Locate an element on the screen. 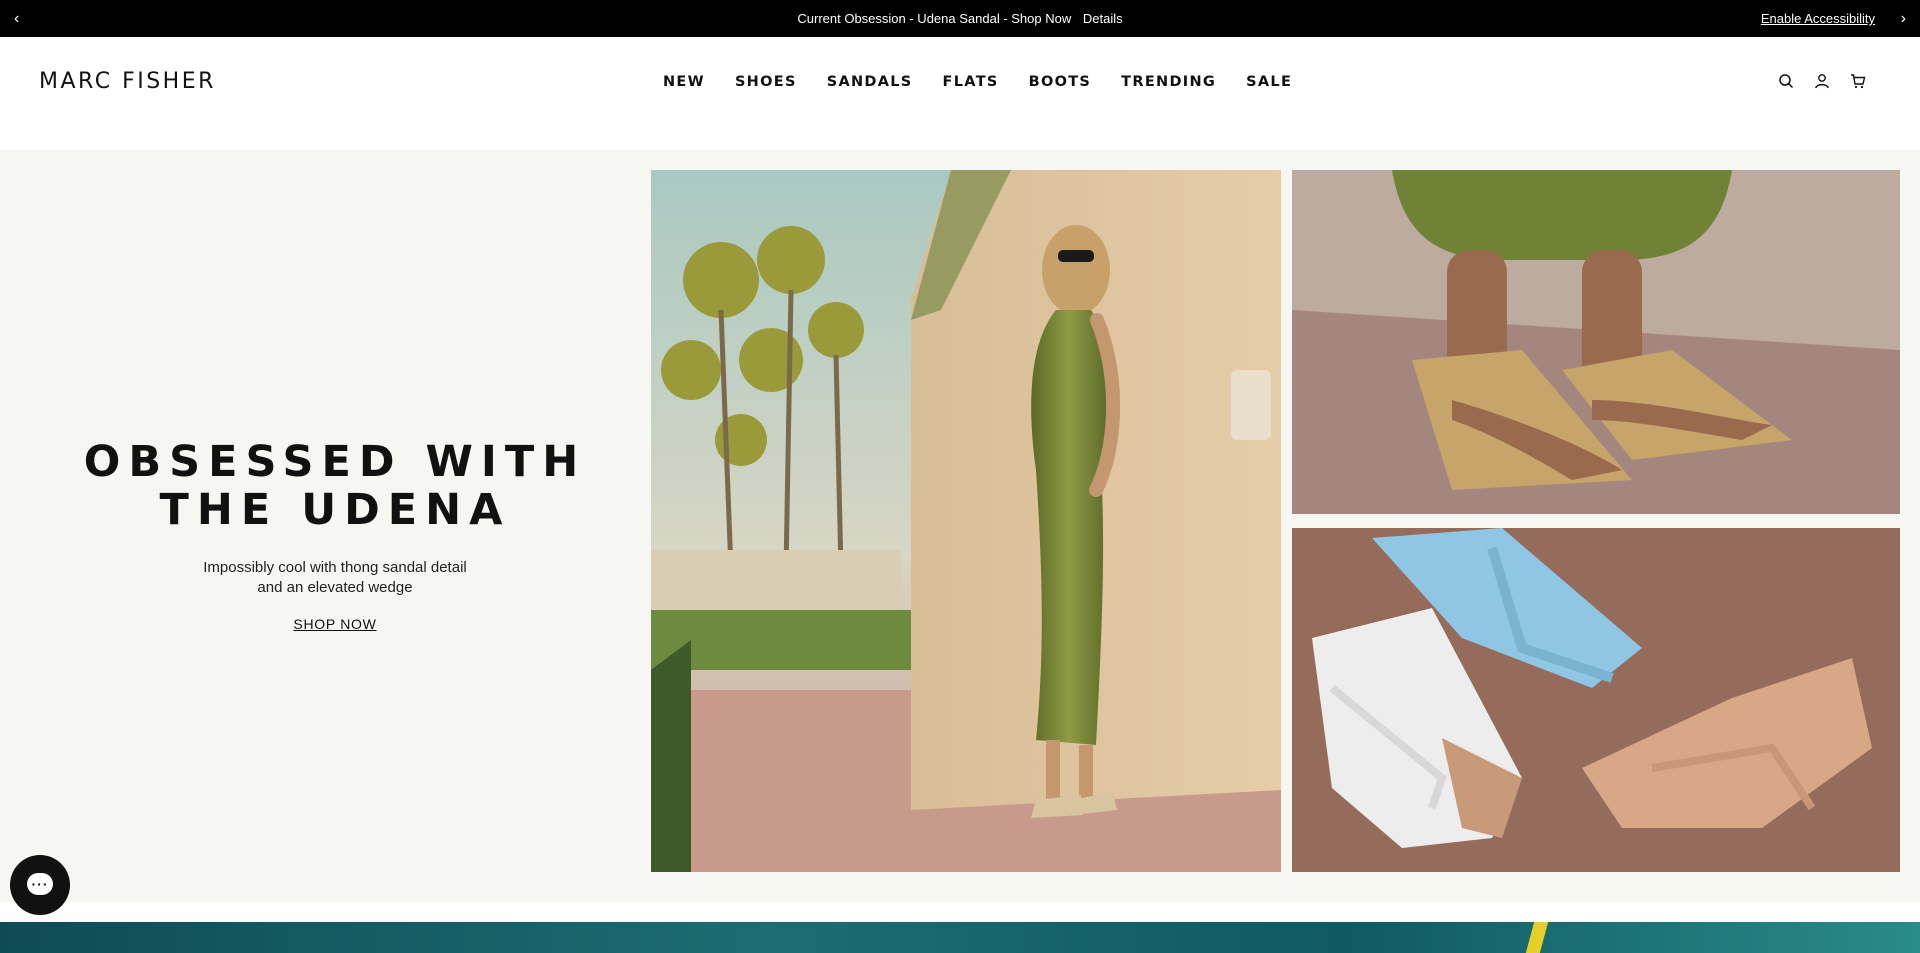  hero-image-sandals is located at coordinates (1596, 700).